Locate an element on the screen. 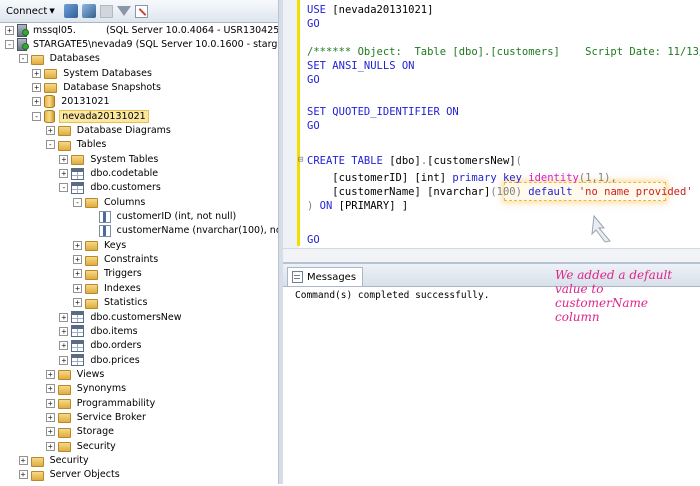 This screenshot has height=486, width=700. tree-node: + Storage is located at coordinates (80, 432).